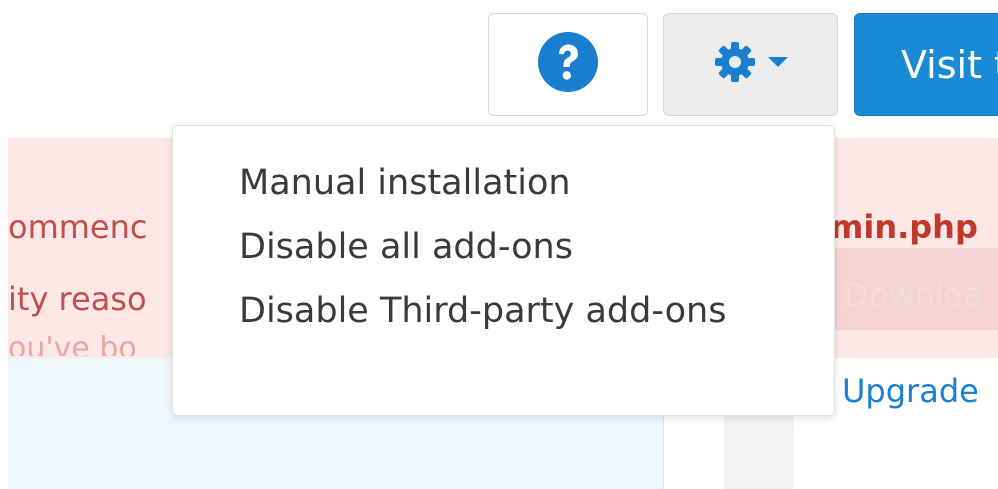 Image resolution: width=998 pixels, height=489 pixels. Describe the element at coordinates (904, 227) in the screenshot. I see `alert-file-name: min.php` at that location.